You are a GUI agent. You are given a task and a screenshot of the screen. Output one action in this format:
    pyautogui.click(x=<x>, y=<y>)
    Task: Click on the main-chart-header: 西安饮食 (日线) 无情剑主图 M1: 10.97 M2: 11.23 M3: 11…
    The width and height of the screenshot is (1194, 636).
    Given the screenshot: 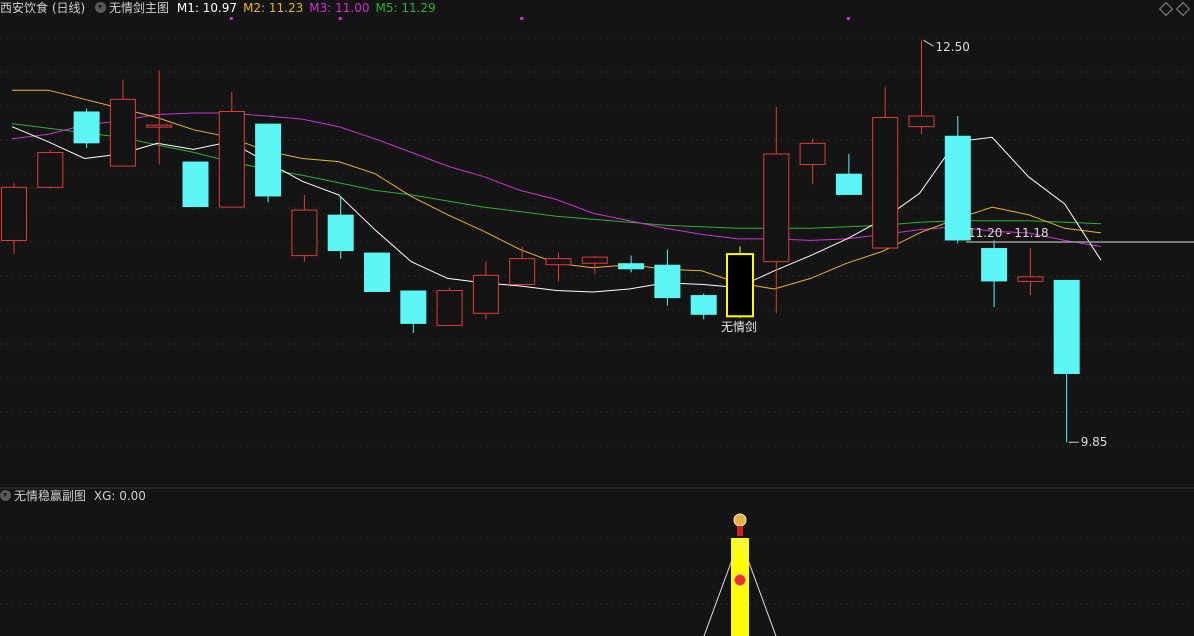 What is the action you would take?
    pyautogui.click(x=224, y=8)
    